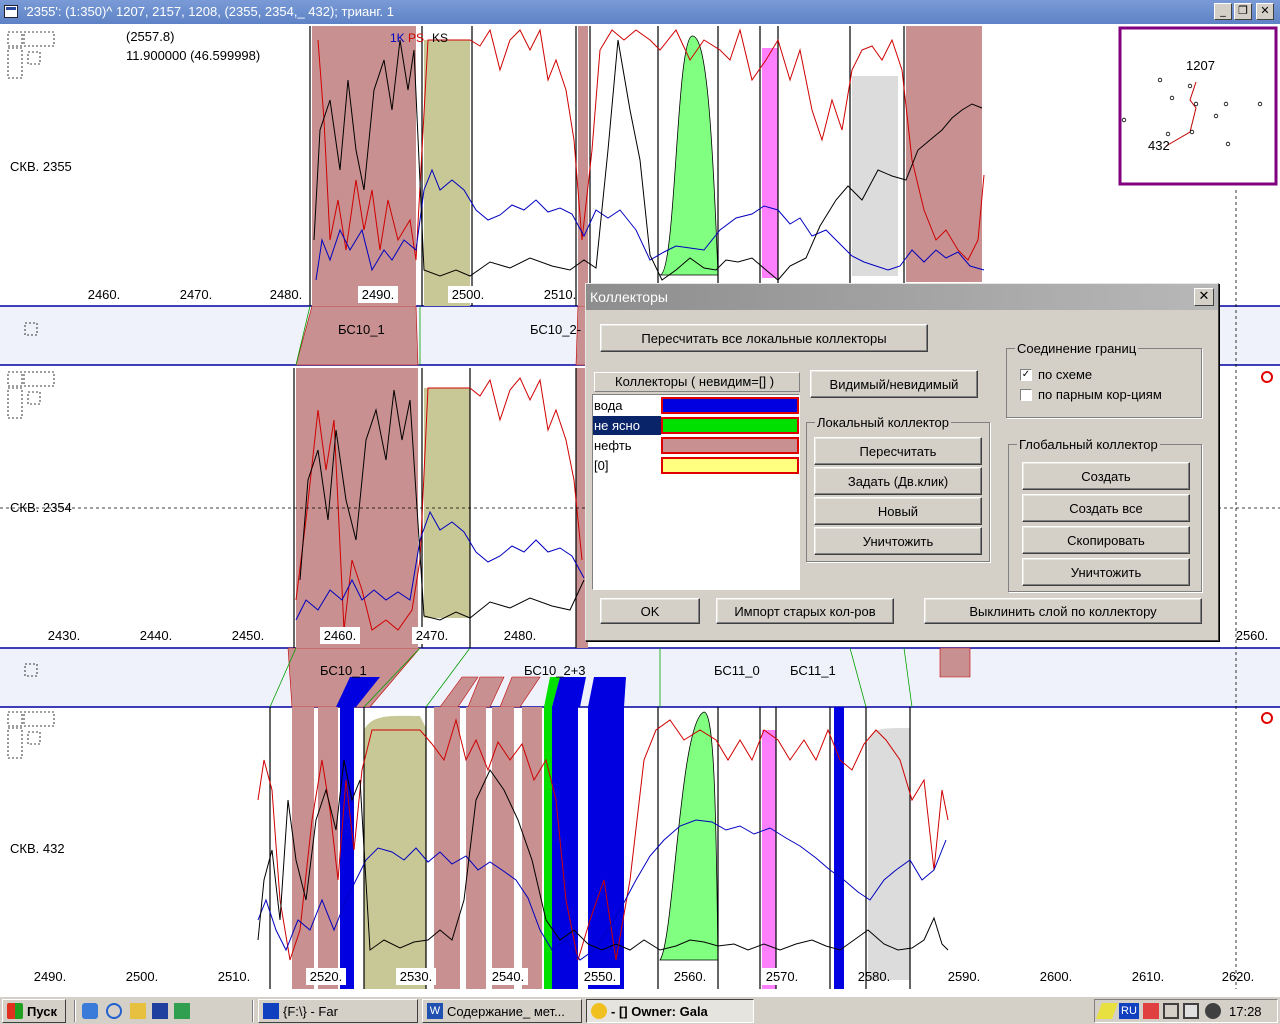  What do you see at coordinates (883, 422) in the screenshot?
I see `local-collector-label: Локальный коллектор` at bounding box center [883, 422].